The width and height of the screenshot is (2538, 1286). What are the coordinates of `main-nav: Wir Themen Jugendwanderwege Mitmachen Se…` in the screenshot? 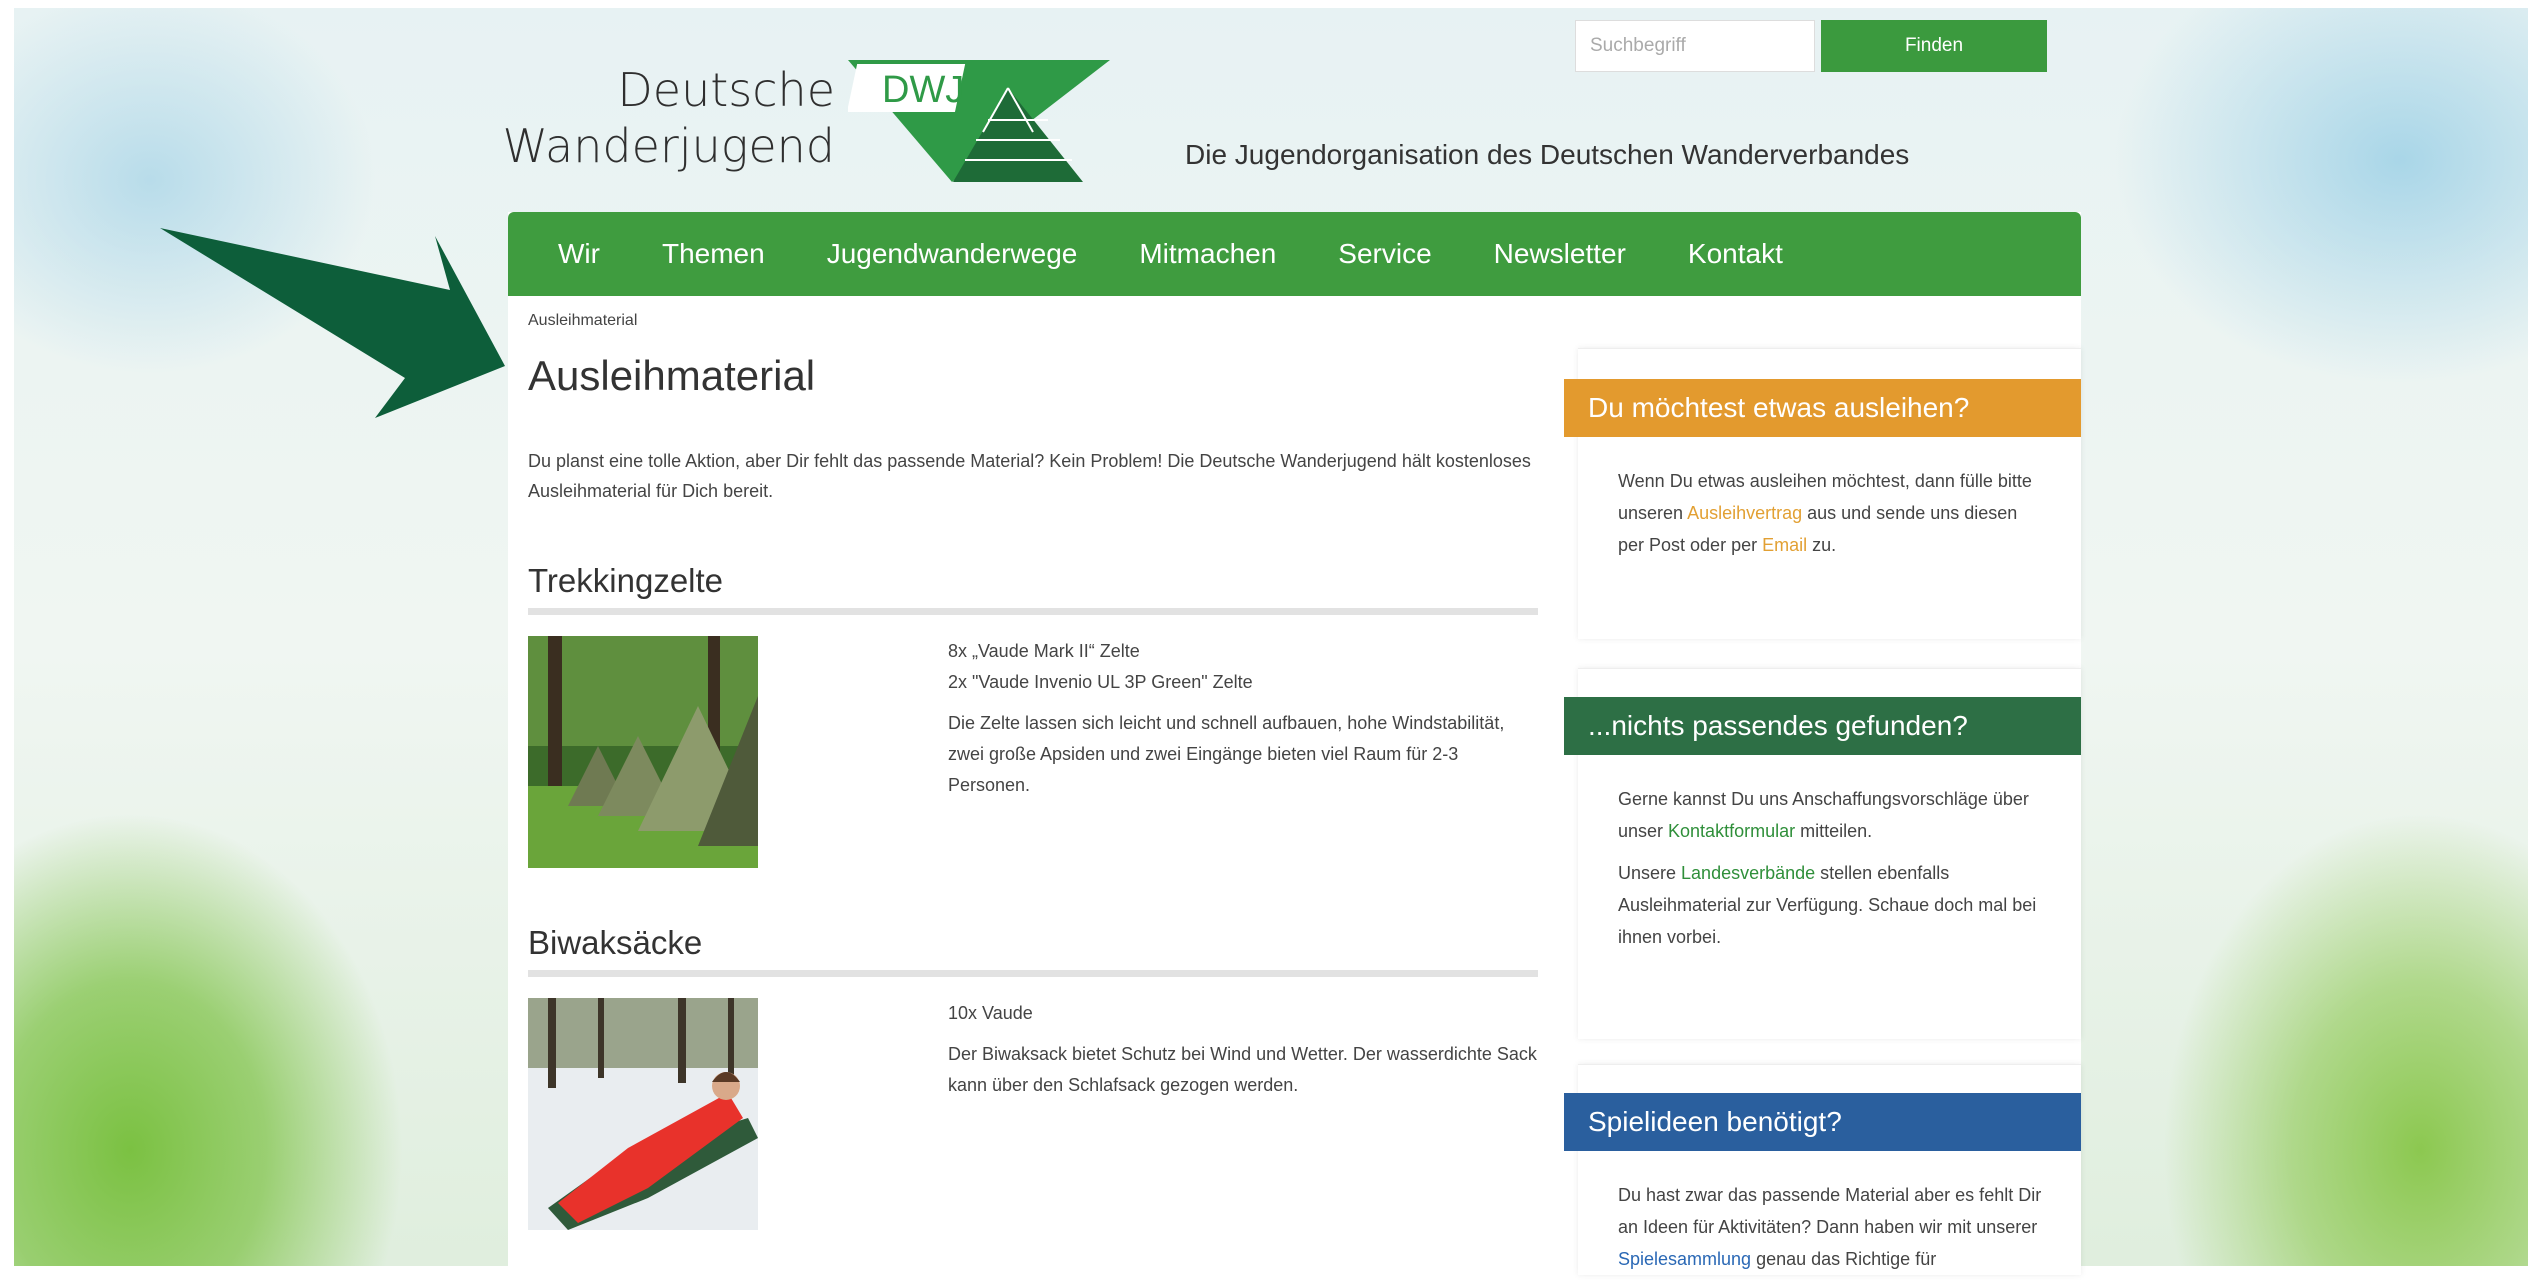 It's located at (1294, 254).